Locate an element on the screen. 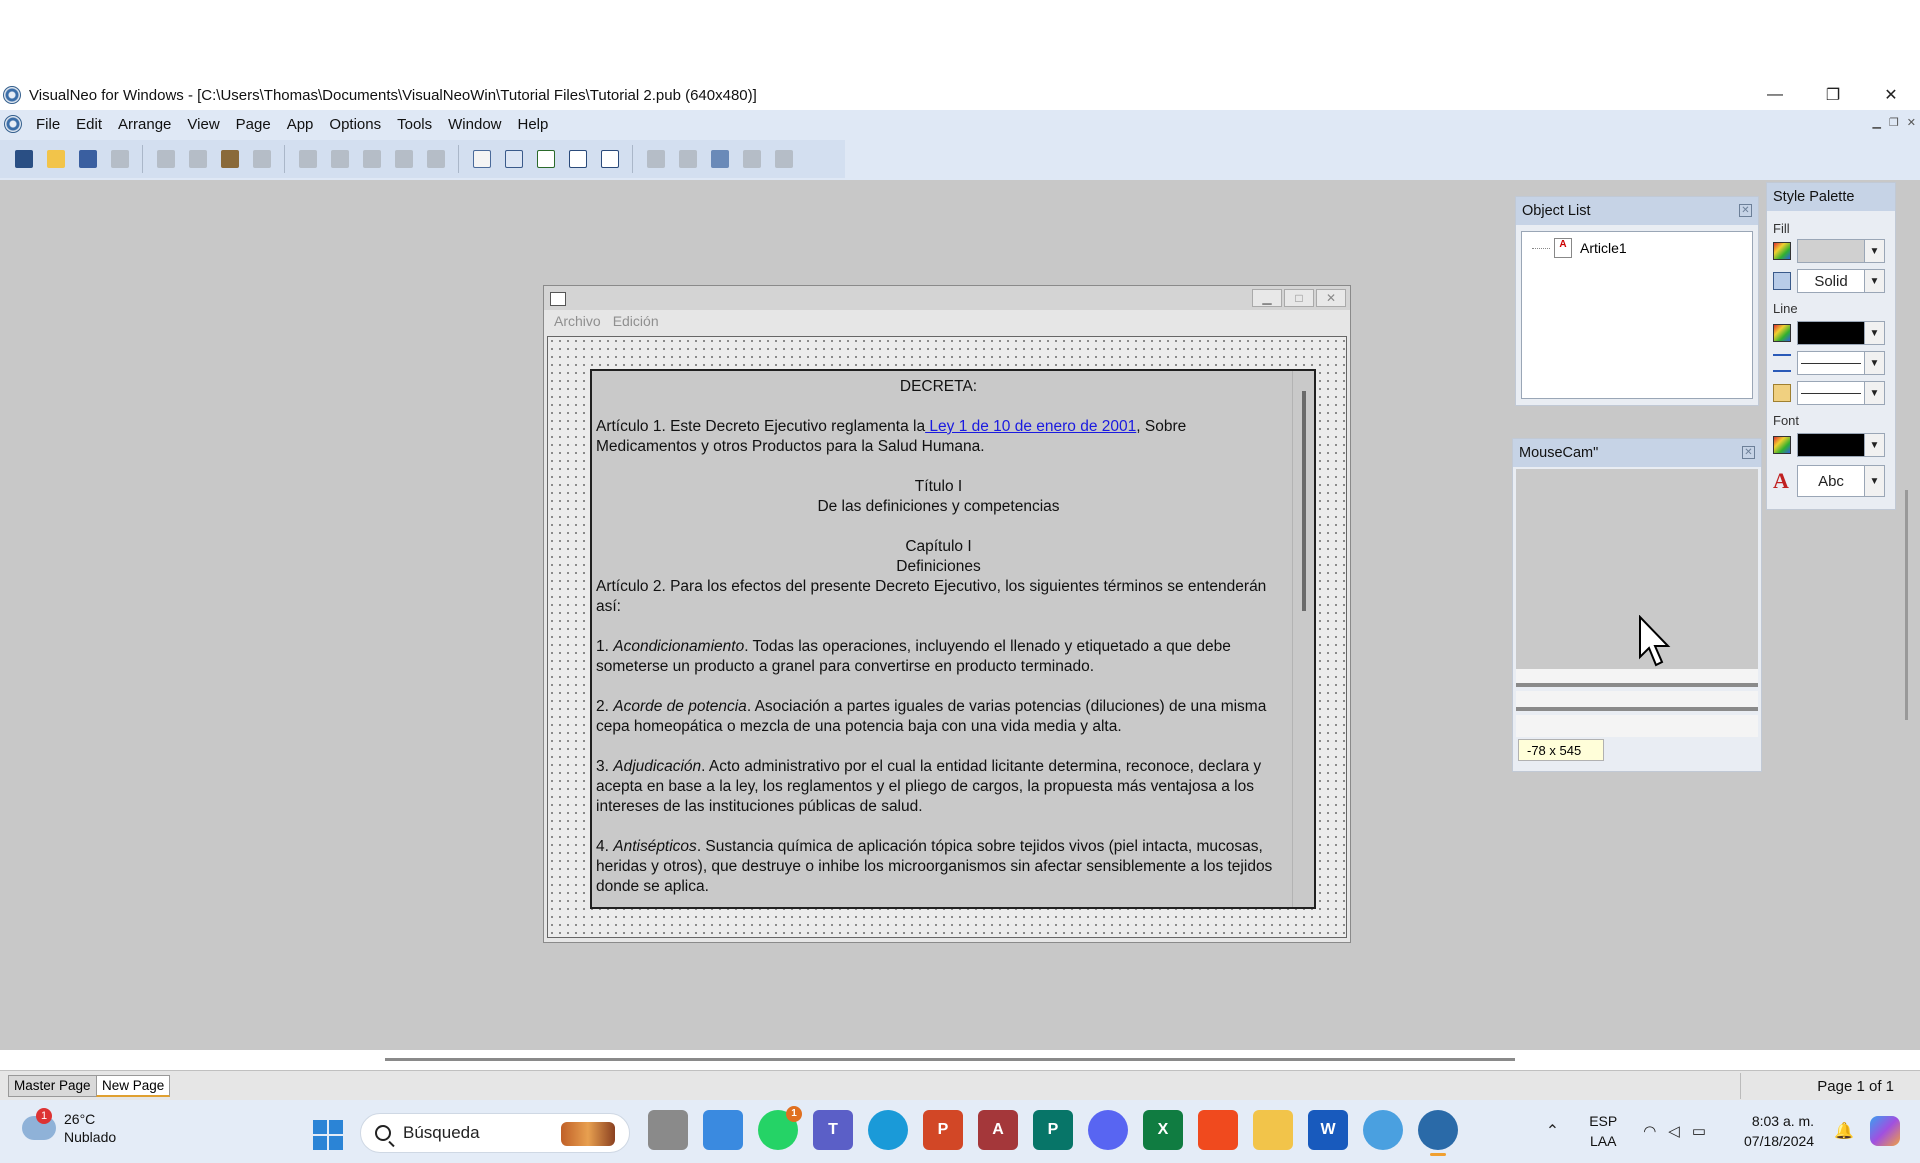 Image resolution: width=1920 pixels, height=1163 pixels. maximize-button: ❐ is located at coordinates (1833, 95).